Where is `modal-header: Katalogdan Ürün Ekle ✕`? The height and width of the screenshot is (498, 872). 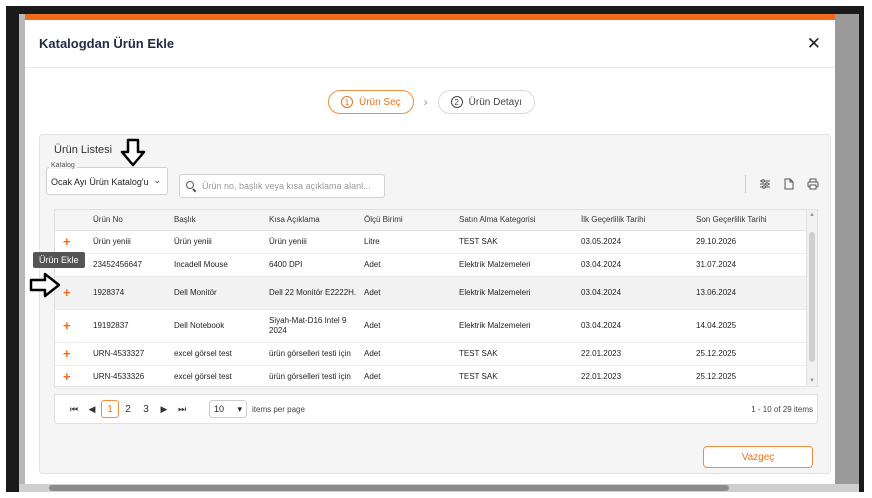
modal-header: Katalogdan Ürün Ekle ✕ is located at coordinates (430, 44).